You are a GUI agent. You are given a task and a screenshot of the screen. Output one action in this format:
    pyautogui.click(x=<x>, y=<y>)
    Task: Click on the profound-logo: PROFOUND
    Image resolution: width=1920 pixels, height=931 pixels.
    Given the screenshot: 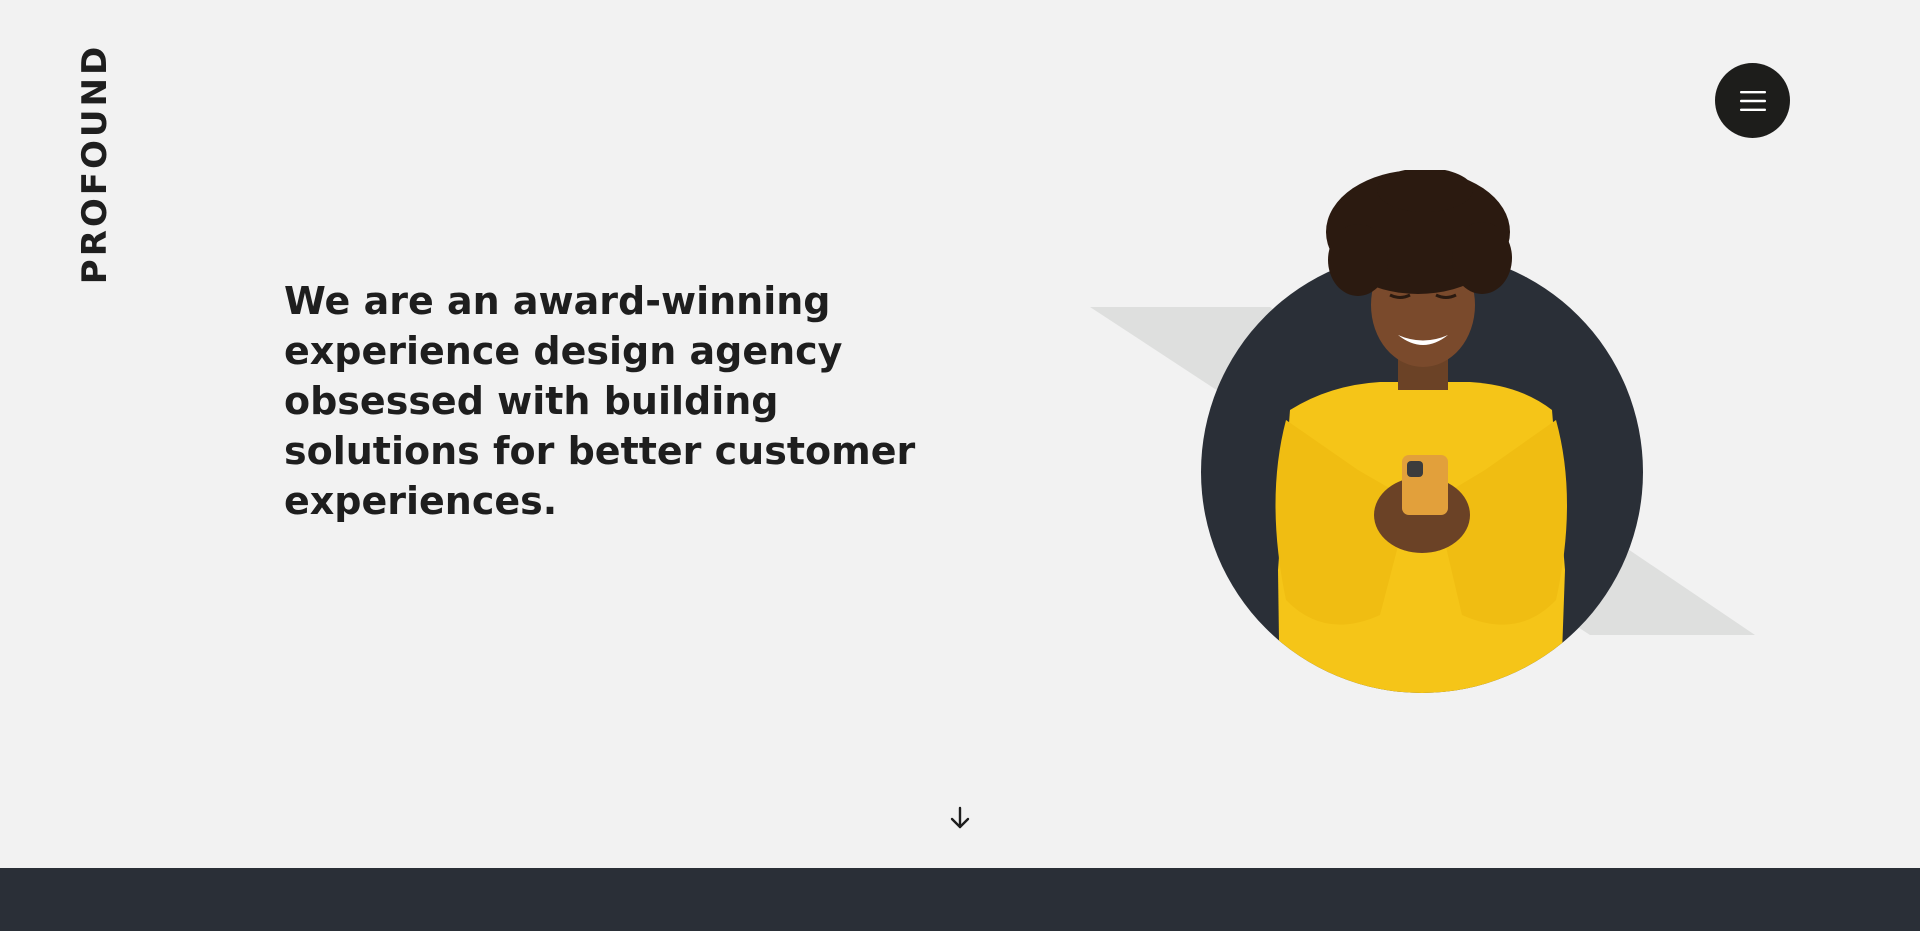 What is the action you would take?
    pyautogui.click(x=95, y=164)
    